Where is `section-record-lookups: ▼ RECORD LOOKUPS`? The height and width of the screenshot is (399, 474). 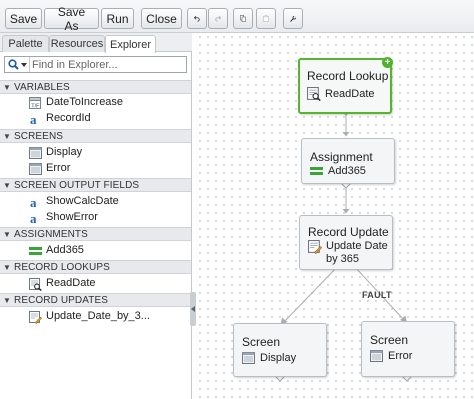
section-record-lookups: ▼ RECORD LOOKUPS is located at coordinates (95, 267).